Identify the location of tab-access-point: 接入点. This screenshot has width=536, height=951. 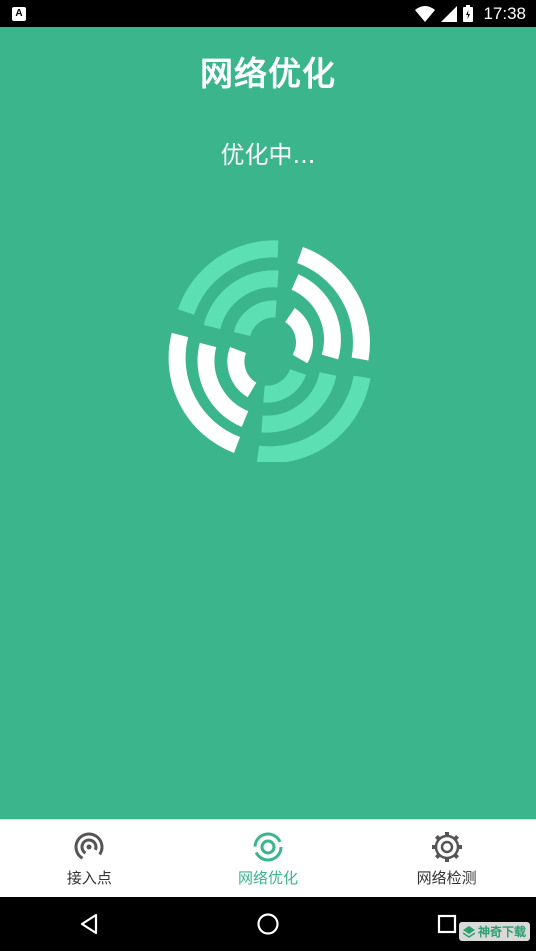
(89, 858).